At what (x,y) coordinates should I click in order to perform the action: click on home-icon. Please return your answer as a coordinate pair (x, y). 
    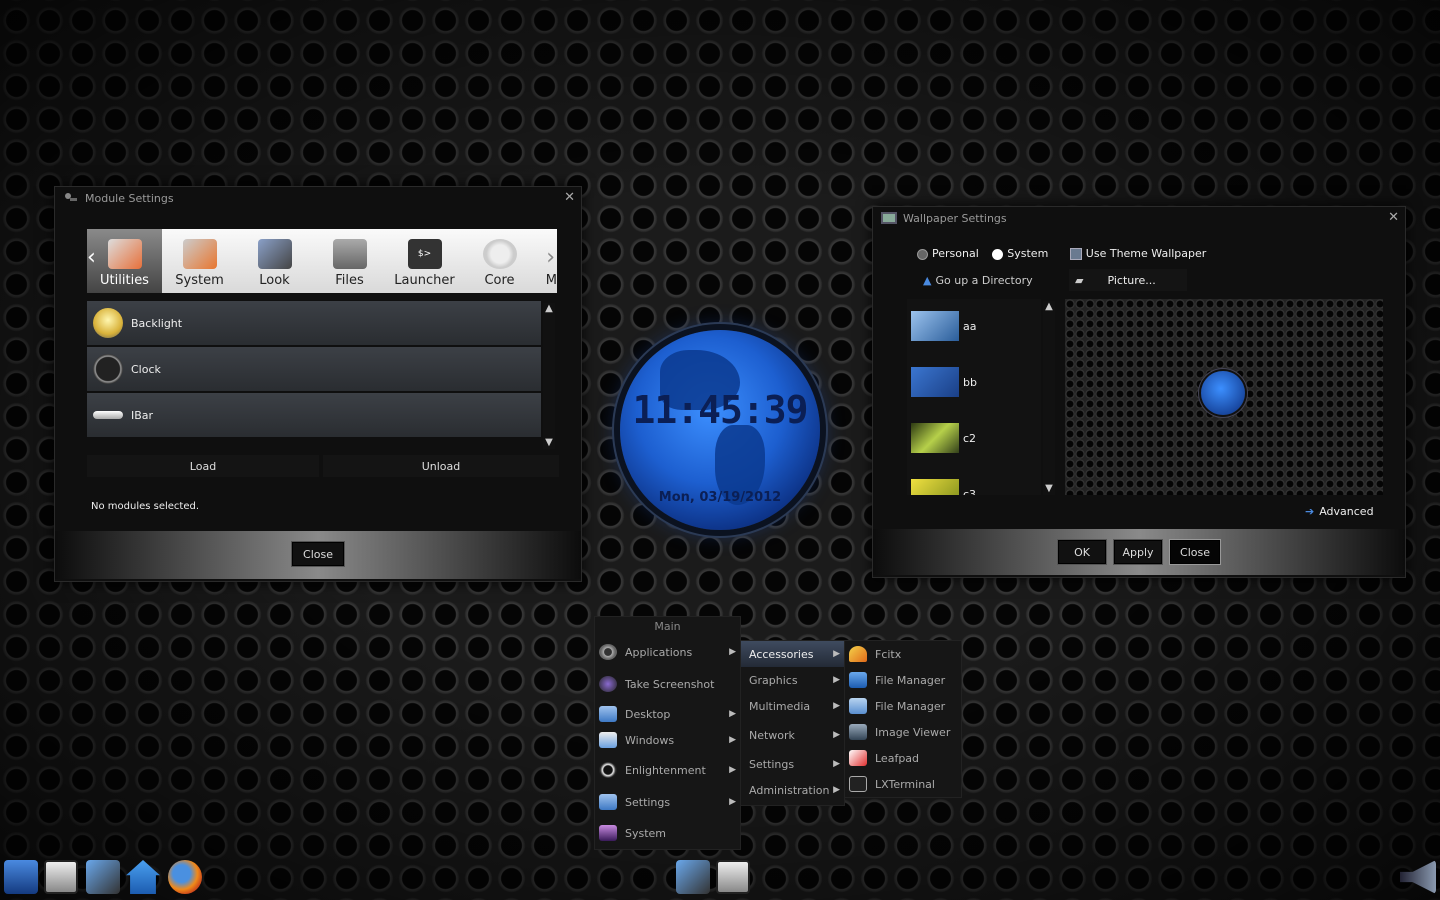
    Looking at the image, I should click on (143, 877).